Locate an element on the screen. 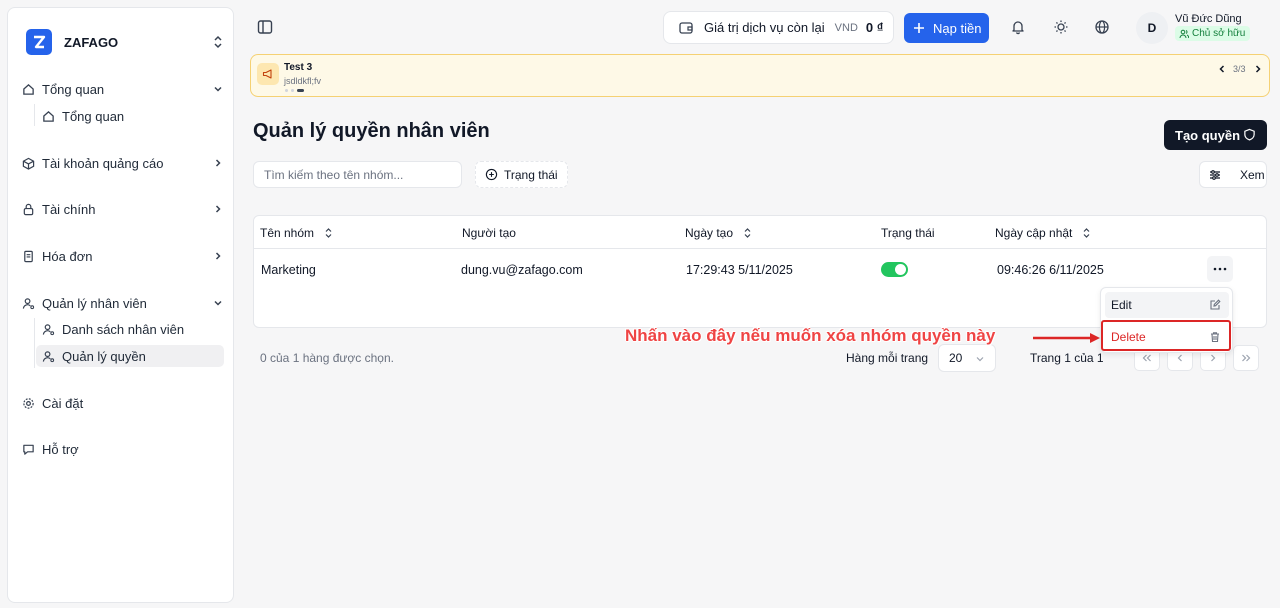 The height and width of the screenshot is (608, 1280). users-icon is located at coordinates (1184, 33).